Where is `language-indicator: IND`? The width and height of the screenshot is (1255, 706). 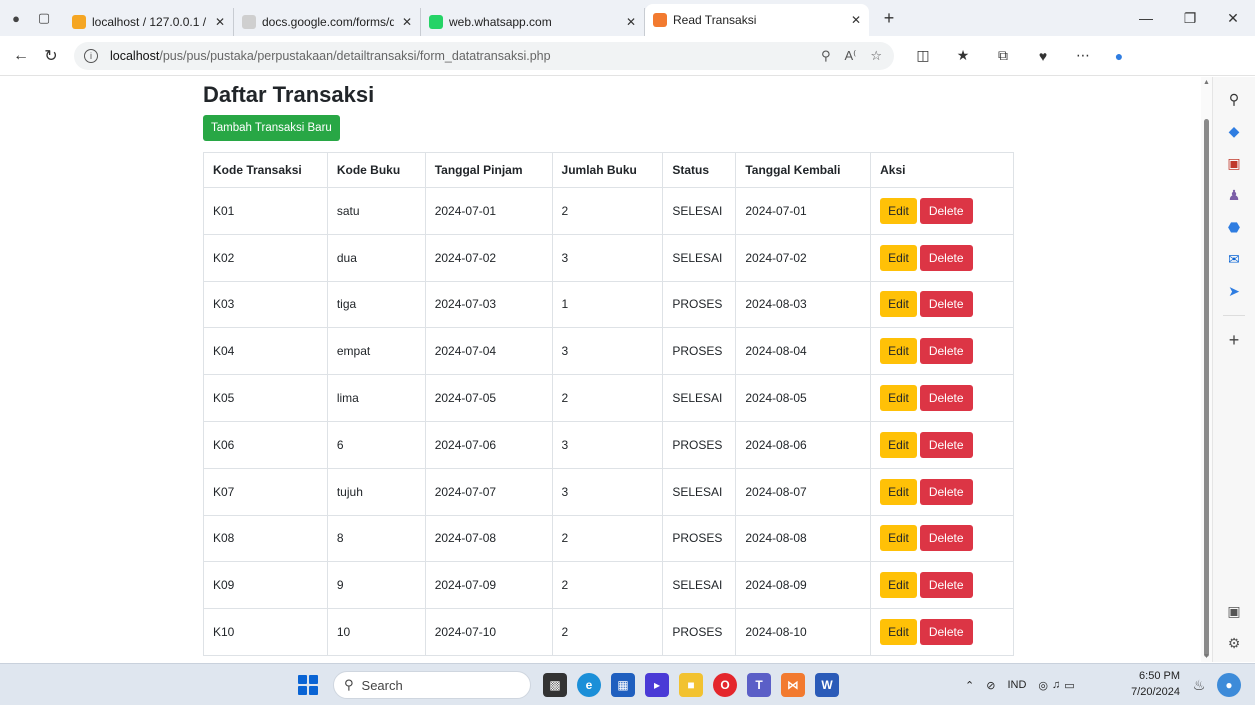
language-indicator: IND is located at coordinates (1016, 685).